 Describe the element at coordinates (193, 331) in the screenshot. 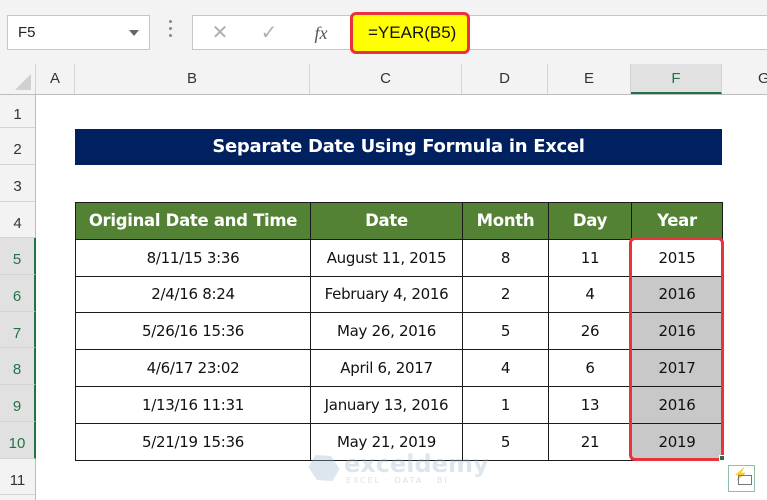

I see `cell-original: 5/26/16 15:36` at that location.